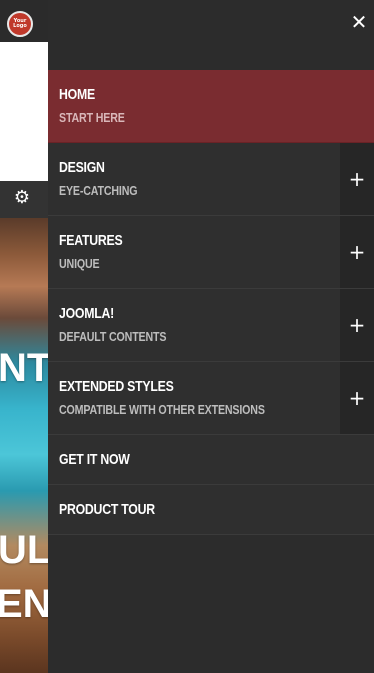  I want to click on menu-header: ✕, so click(211, 35).